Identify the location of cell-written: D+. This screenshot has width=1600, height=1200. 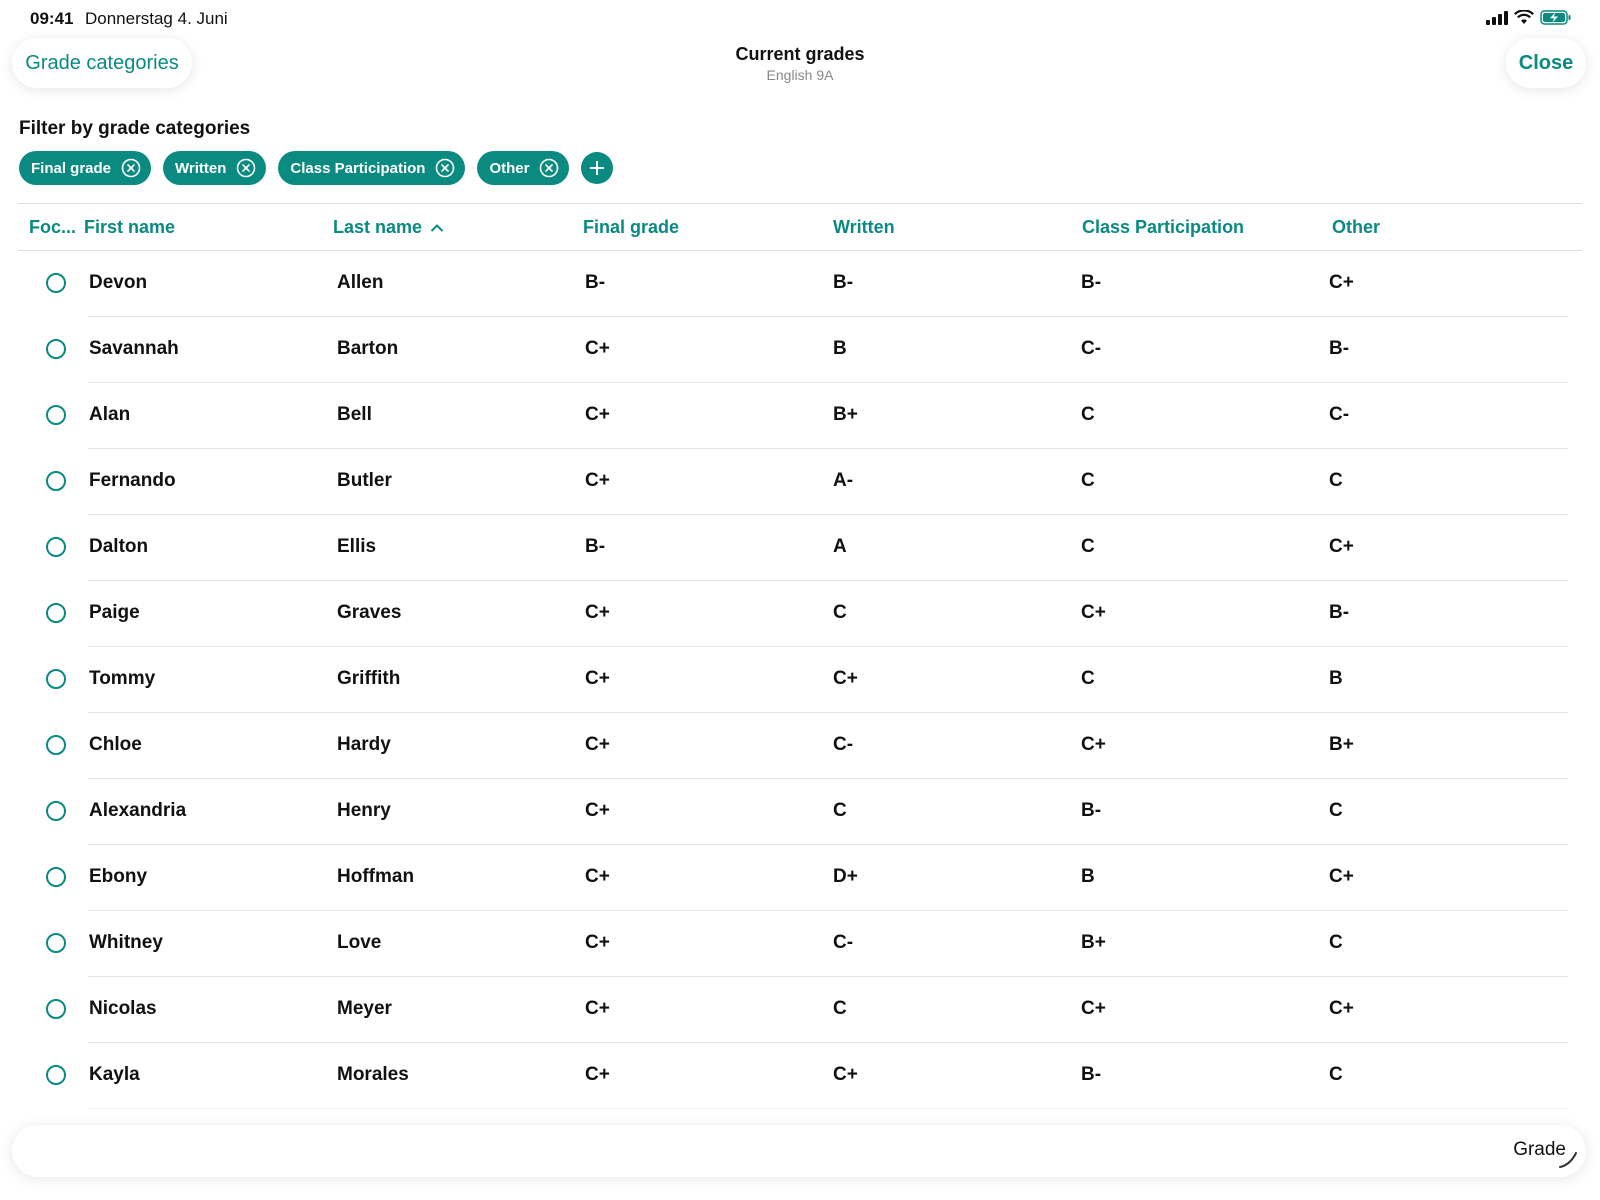
(845, 876).